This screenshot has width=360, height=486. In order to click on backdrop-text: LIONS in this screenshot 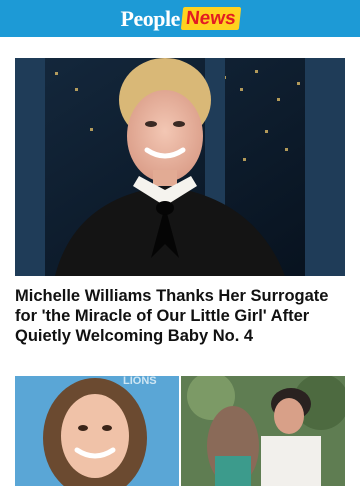, I will do `click(140, 381)`.